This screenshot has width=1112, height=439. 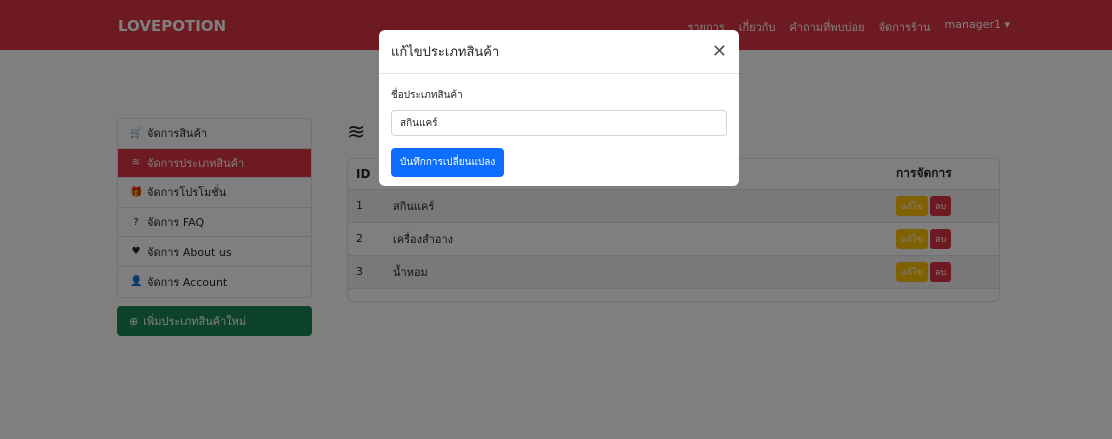 I want to click on save-changes-button: บันทึกการเปลี่ยนแปลง, so click(x=448, y=162).